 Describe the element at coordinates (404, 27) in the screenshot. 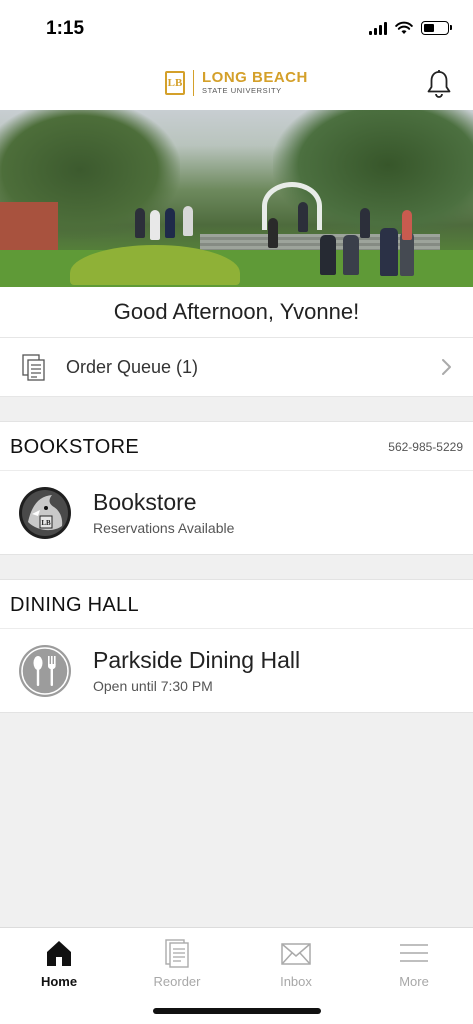

I see `wifi-icon` at that location.